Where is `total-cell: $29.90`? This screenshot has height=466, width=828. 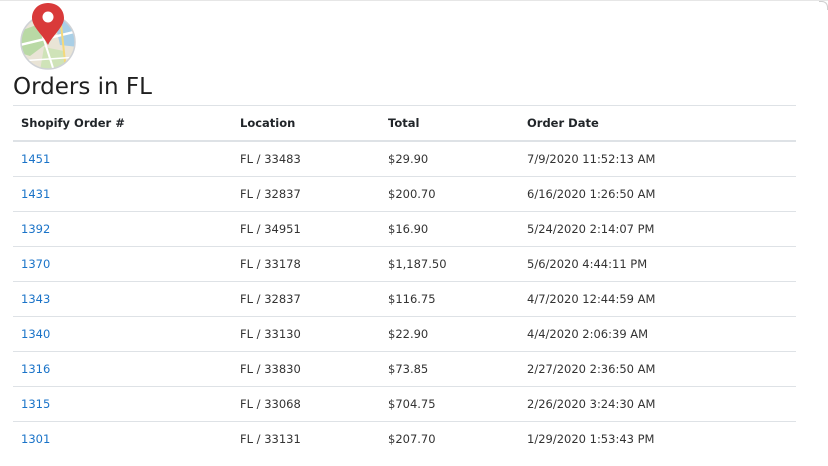
total-cell: $29.90 is located at coordinates (449, 159).